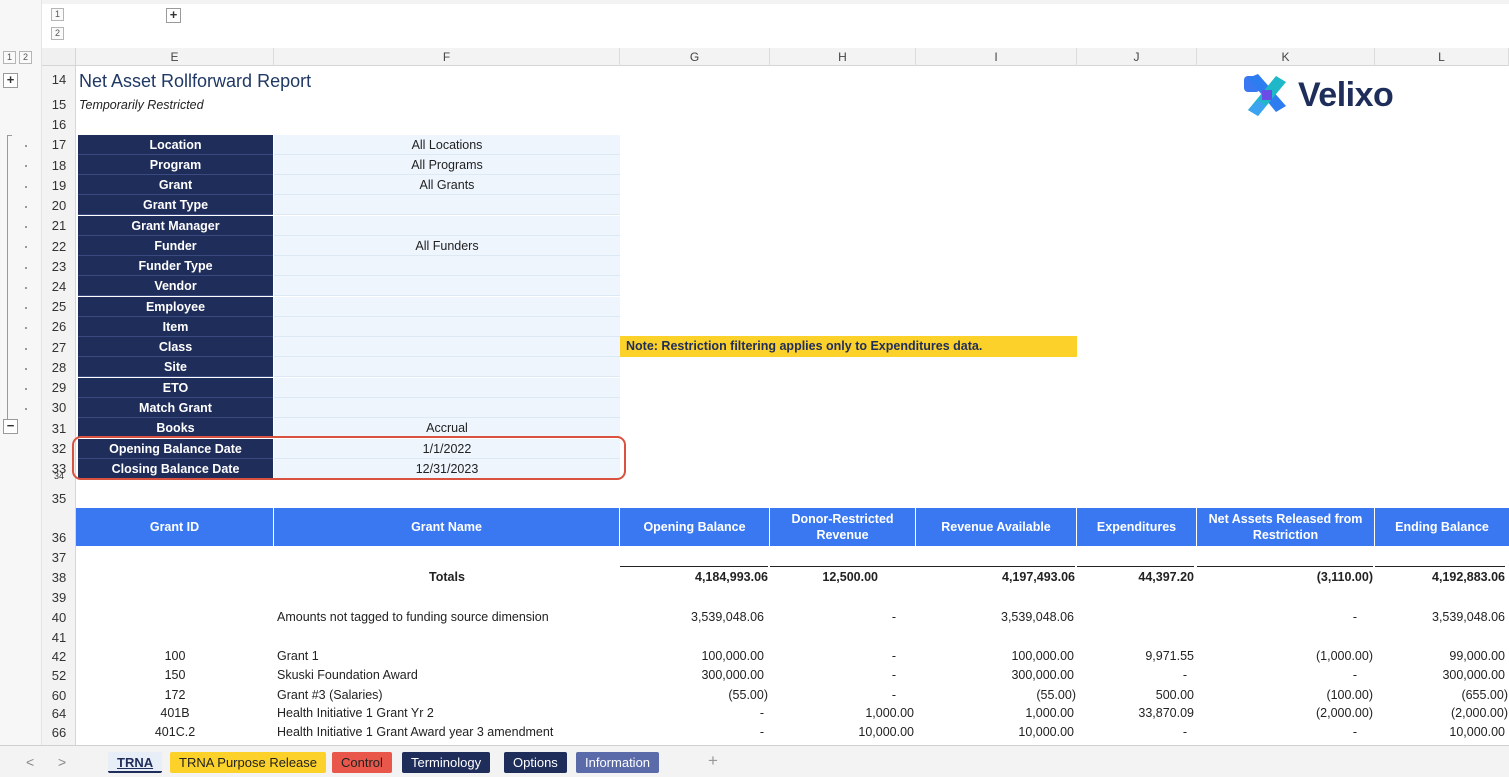 The width and height of the screenshot is (1509, 777). What do you see at coordinates (1285, 713) in the screenshot?
I see `grant-net-assets-released: (2,000.00)` at bounding box center [1285, 713].